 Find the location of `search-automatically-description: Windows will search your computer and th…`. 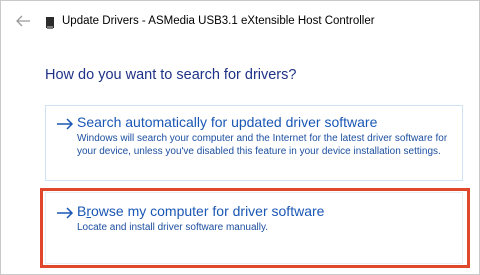

search-automatically-description: Windows will search your computer and th… is located at coordinates (262, 145).